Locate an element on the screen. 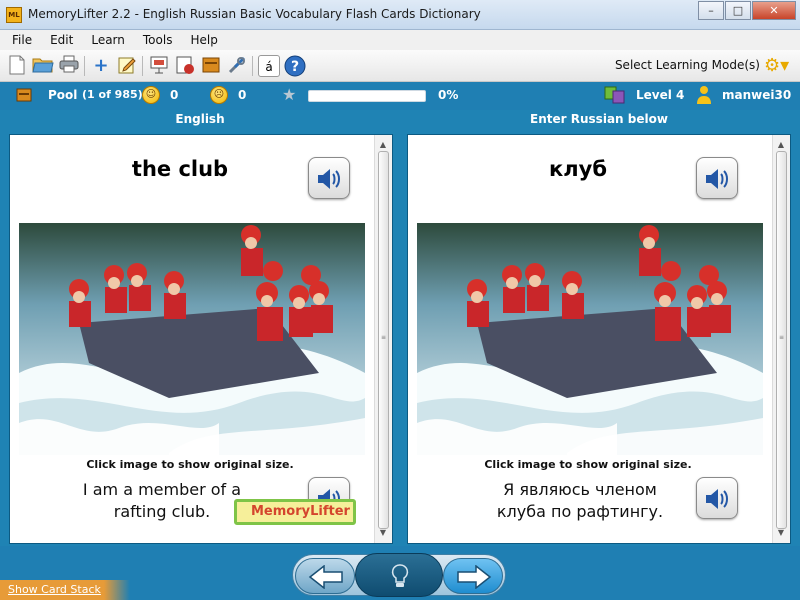 This screenshot has height=600, width=800. open-folder-icon is located at coordinates (43, 66).